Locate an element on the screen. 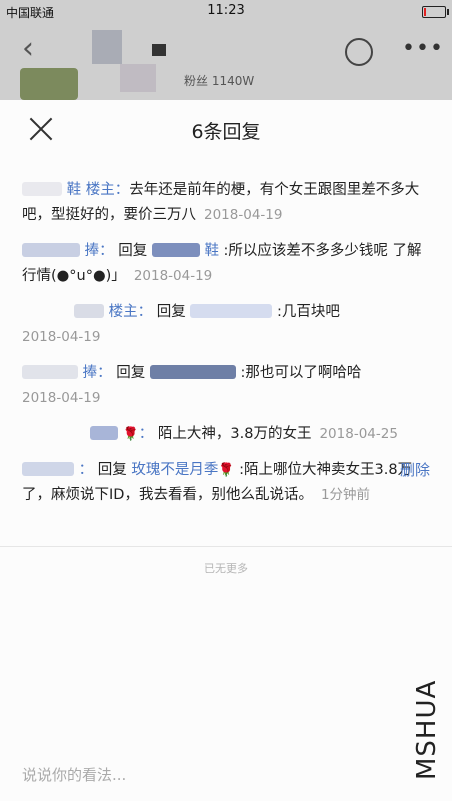  divider is located at coordinates (226, 546).